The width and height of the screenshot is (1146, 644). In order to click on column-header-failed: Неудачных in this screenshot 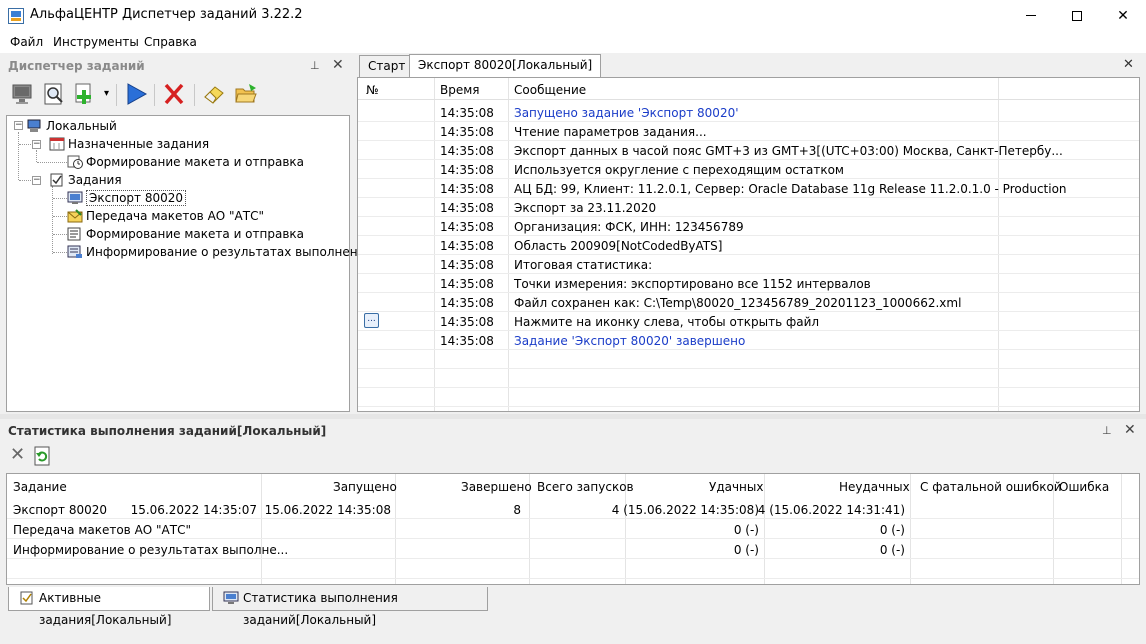, I will do `click(874, 487)`.